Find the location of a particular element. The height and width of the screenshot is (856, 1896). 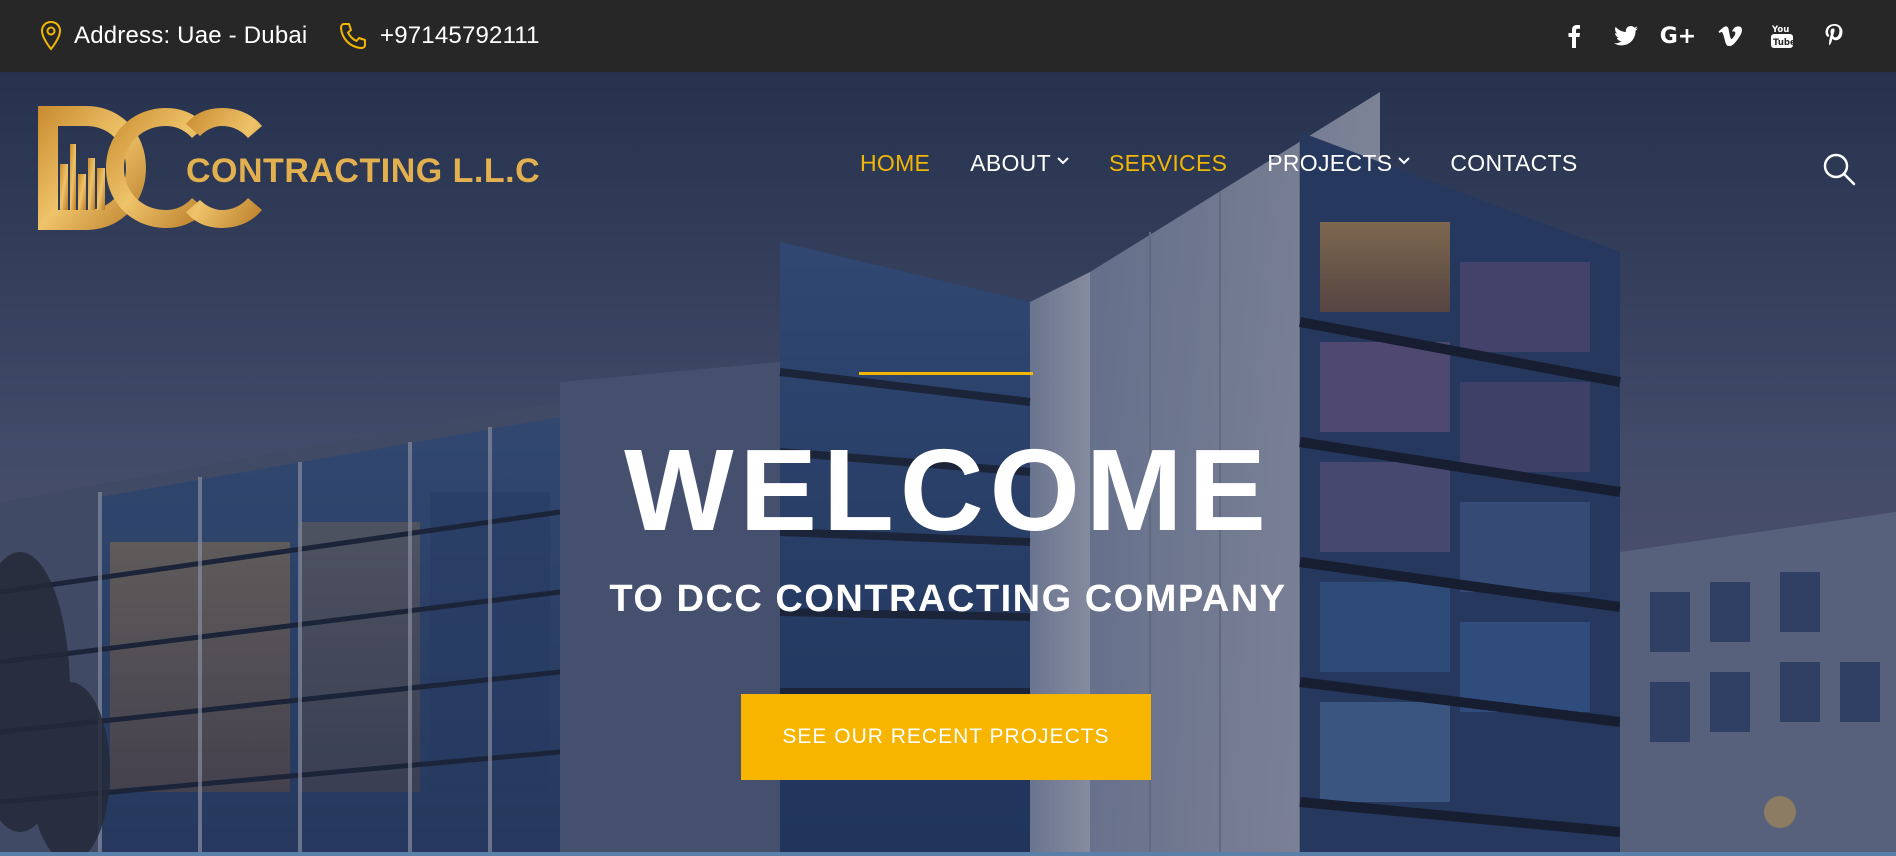

logo: CONTRACTING L.L.C is located at coordinates (288, 168).